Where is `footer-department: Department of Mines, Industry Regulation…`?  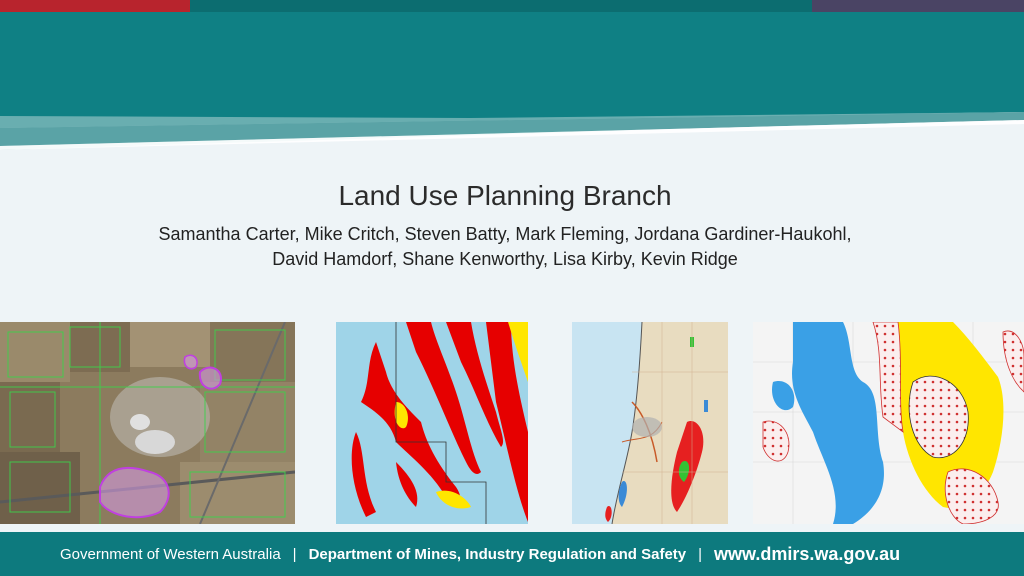
footer-department: Department of Mines, Industry Regulation… is located at coordinates (497, 554).